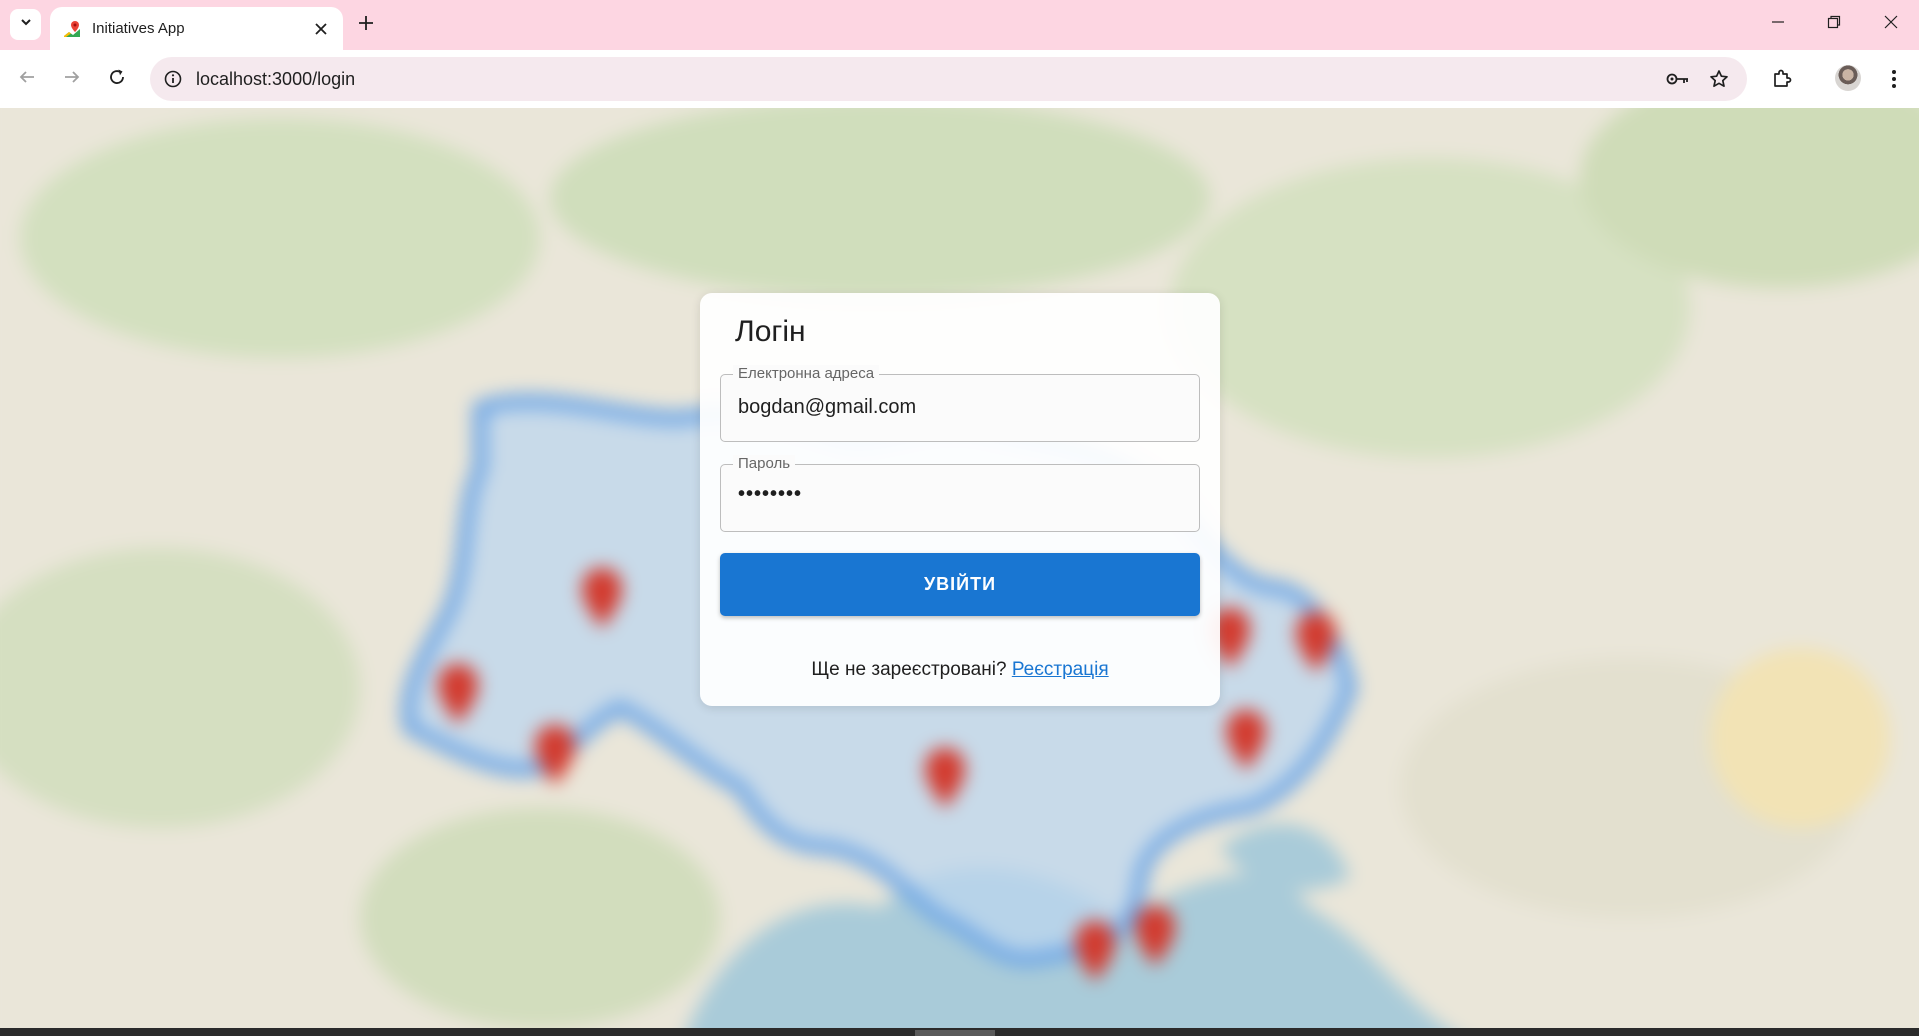 The width and height of the screenshot is (1919, 1036). What do you see at coordinates (827, 407) in the screenshot?
I see `email-value: bogdan@gmail.com` at bounding box center [827, 407].